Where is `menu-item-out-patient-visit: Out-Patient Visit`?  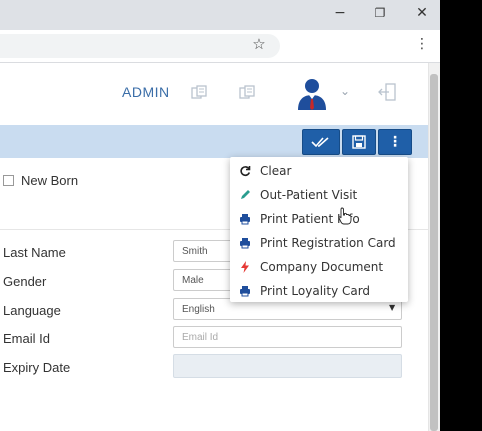 menu-item-out-patient-visit: Out-Patient Visit is located at coordinates (319, 195).